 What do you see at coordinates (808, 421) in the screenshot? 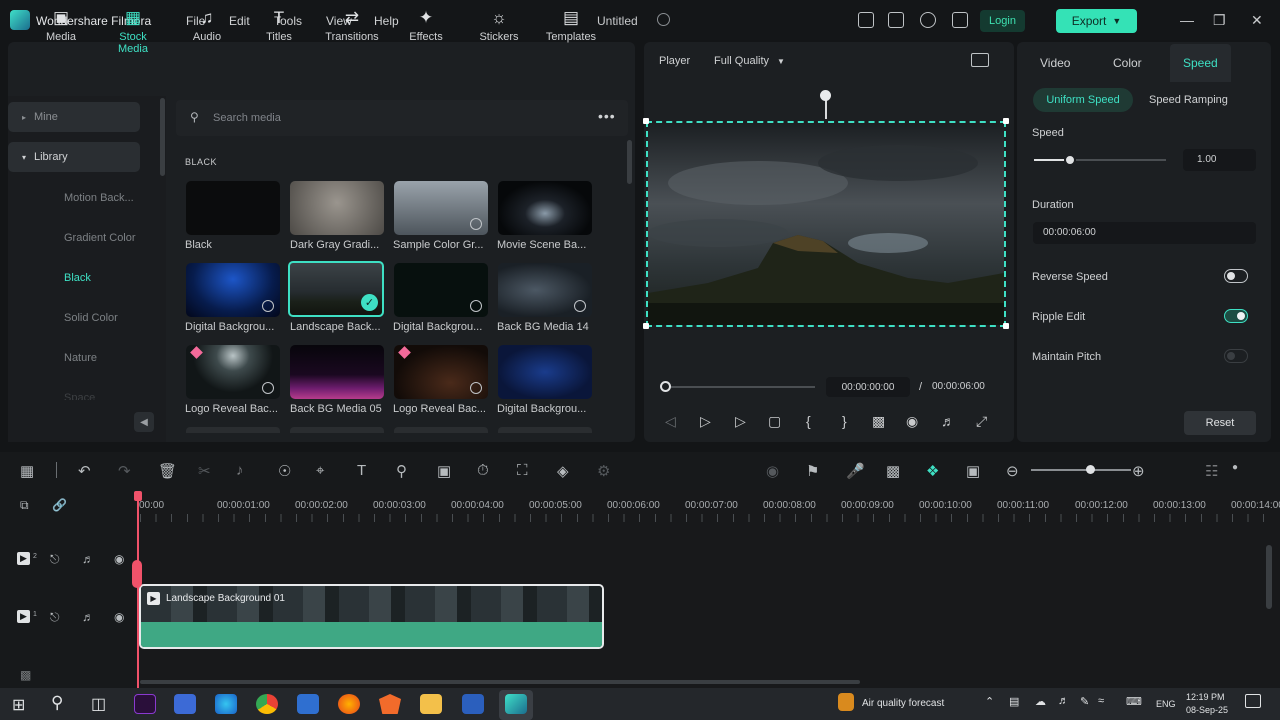
I see `mark-in-icon: {` at bounding box center [808, 421].